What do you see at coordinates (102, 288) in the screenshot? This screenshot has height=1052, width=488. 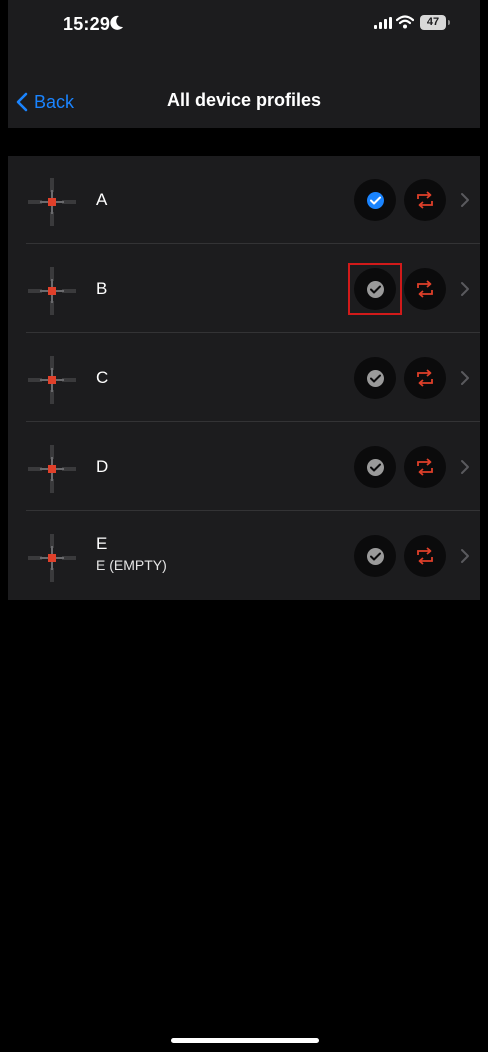 I see `profile-name: B` at bounding box center [102, 288].